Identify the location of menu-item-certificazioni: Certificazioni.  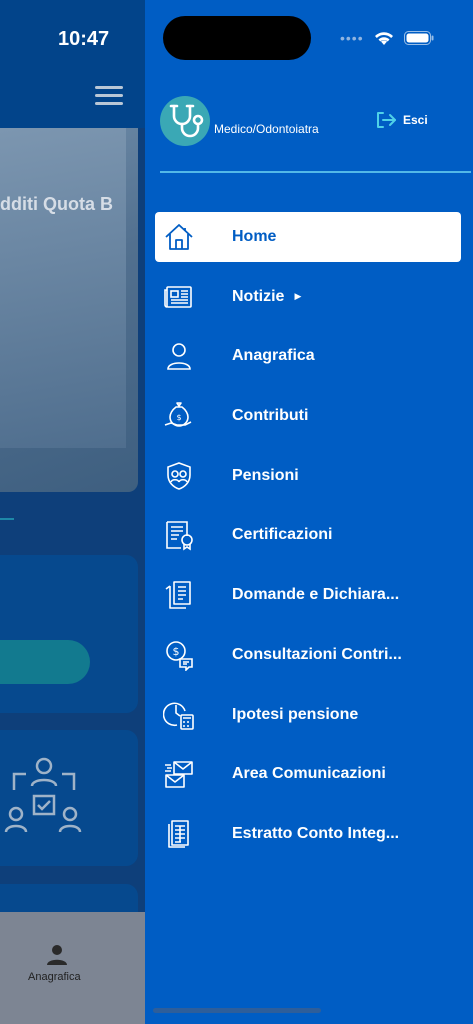
(308, 535).